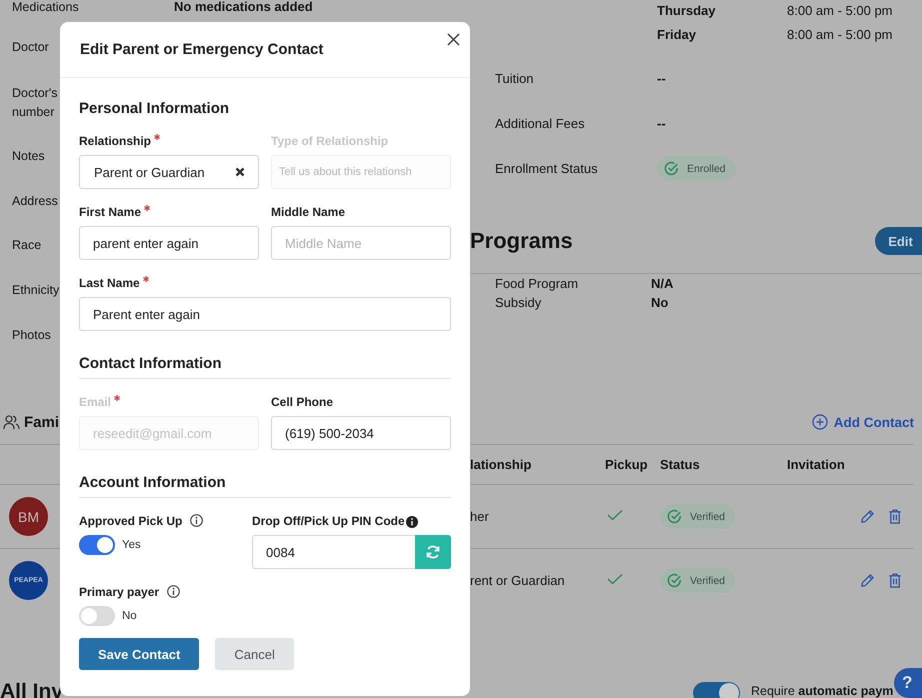 Image resolution: width=922 pixels, height=698 pixels. I want to click on column-header: lationship, so click(501, 464).